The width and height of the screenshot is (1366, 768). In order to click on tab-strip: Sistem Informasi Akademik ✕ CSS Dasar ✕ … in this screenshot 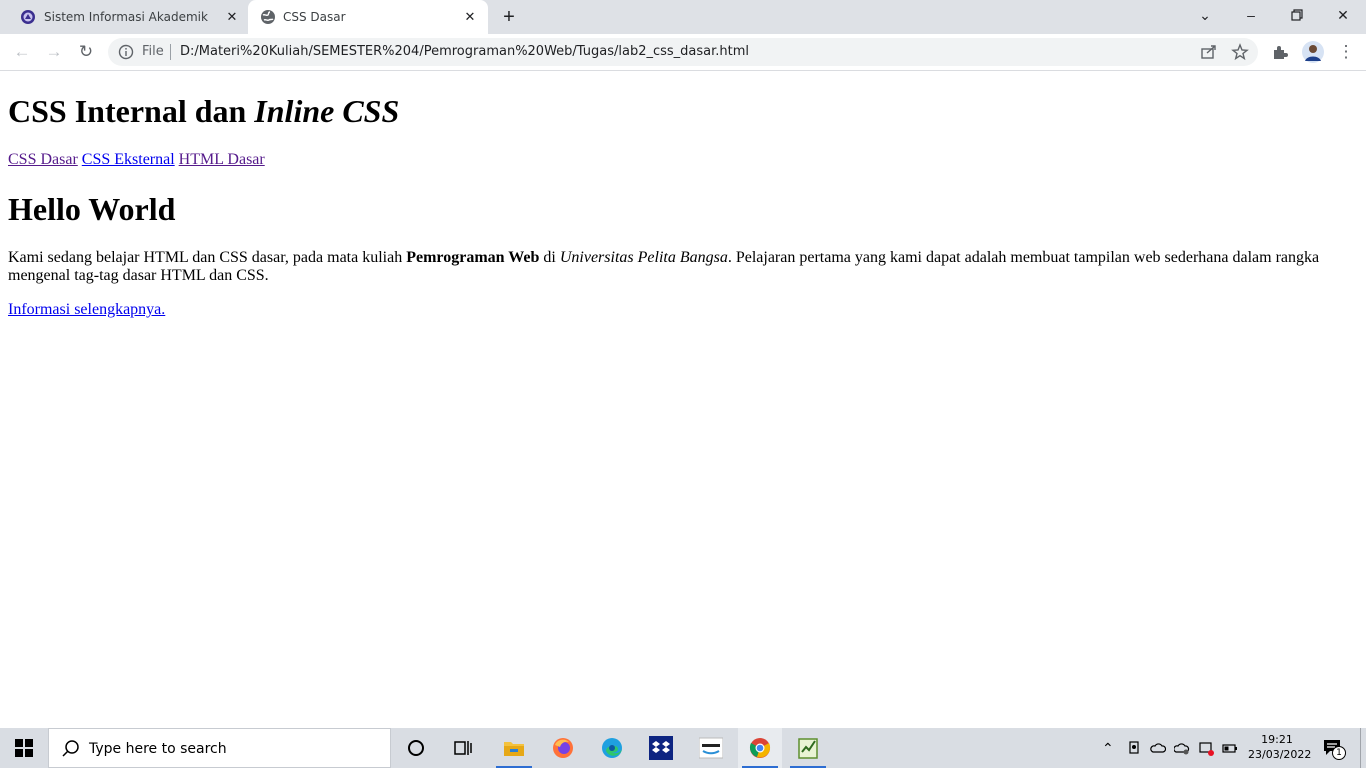, I will do `click(683, 17)`.